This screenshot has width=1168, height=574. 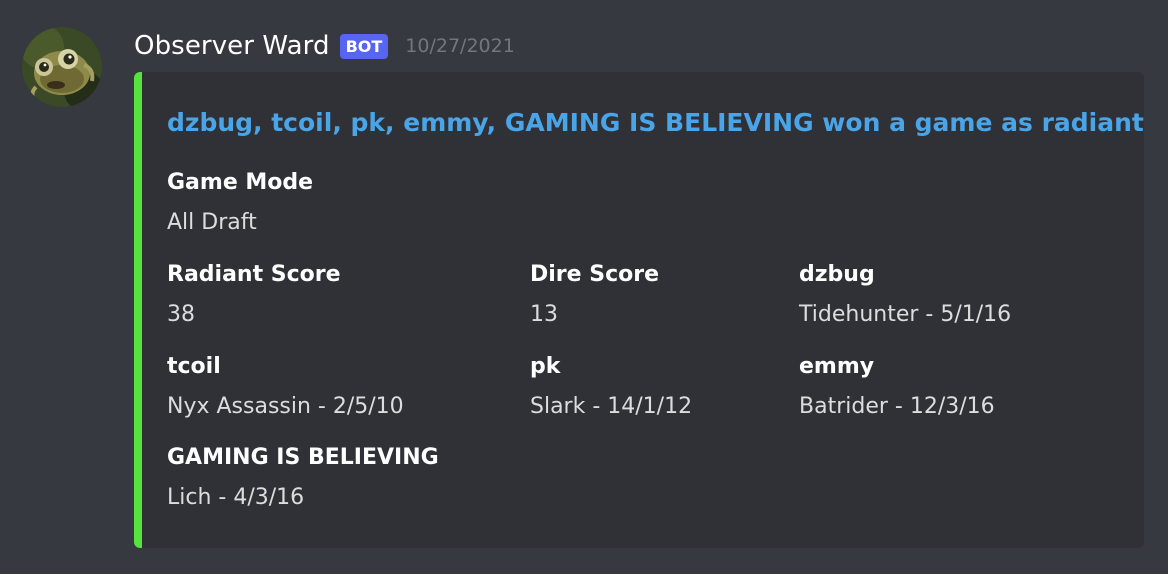 What do you see at coordinates (837, 366) in the screenshot?
I see `field-name: emmy` at bounding box center [837, 366].